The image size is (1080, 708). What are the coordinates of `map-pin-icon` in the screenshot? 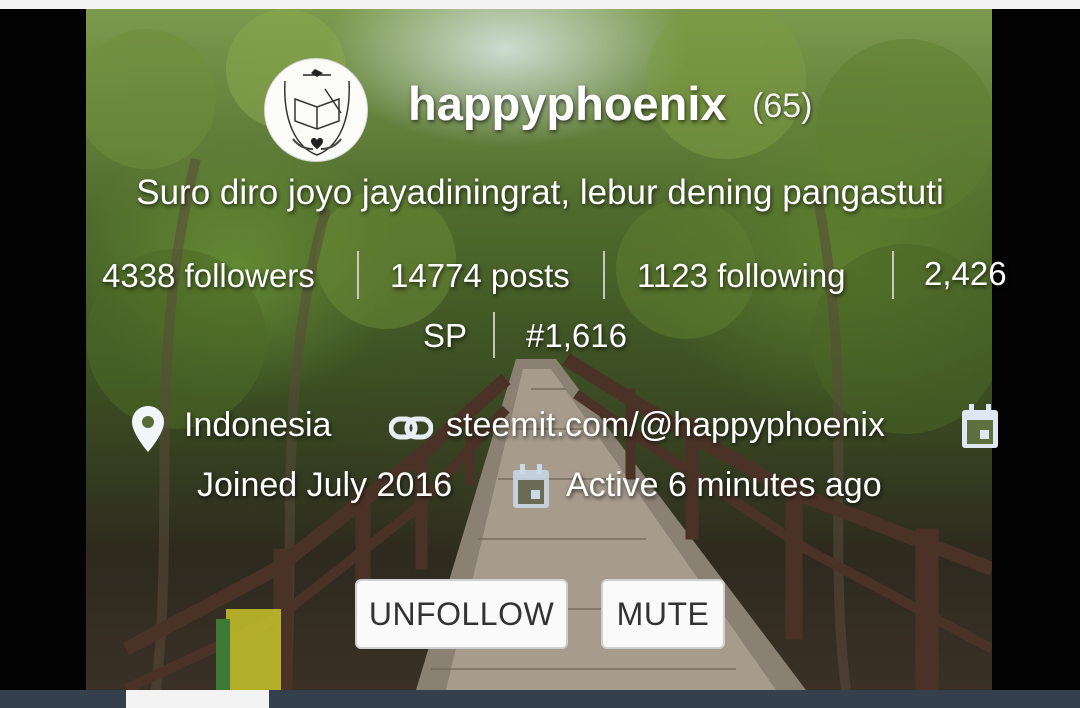 It's located at (148, 431).